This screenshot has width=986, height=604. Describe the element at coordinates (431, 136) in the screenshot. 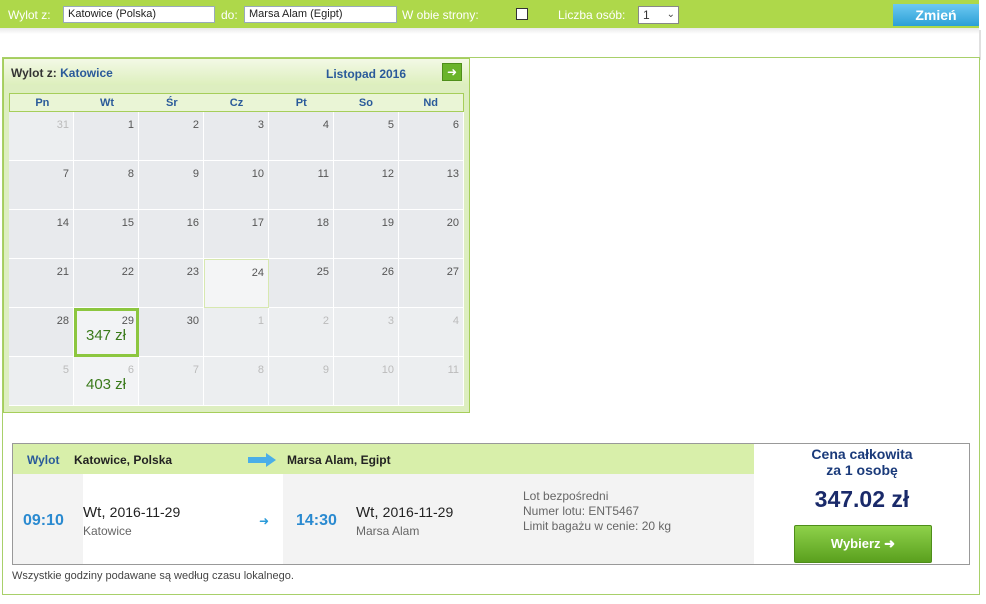

I see `calendar-day: 6` at that location.